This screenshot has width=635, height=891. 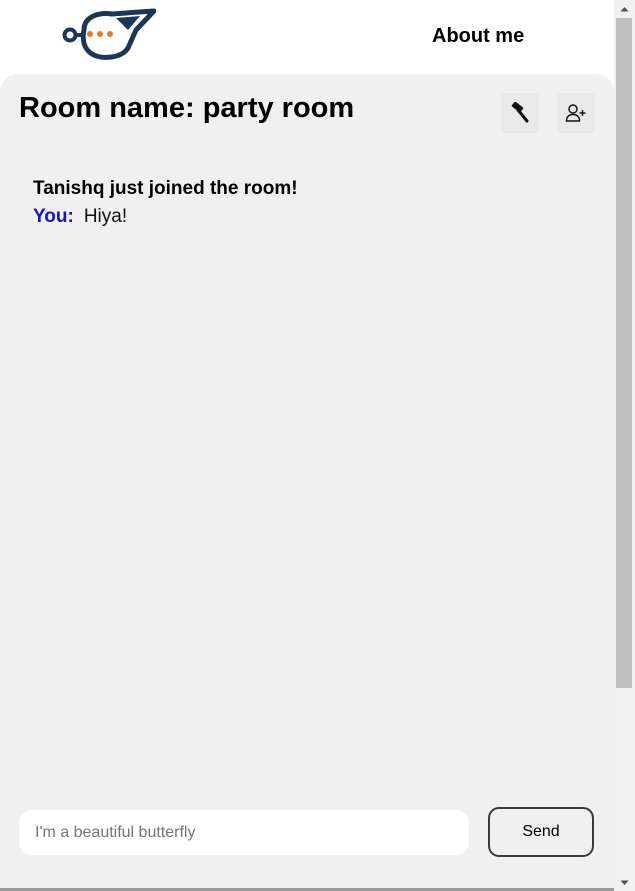 What do you see at coordinates (313, 203) in the screenshot?
I see `message-list: Tanishq just joined the room! You: Hiya!` at bounding box center [313, 203].